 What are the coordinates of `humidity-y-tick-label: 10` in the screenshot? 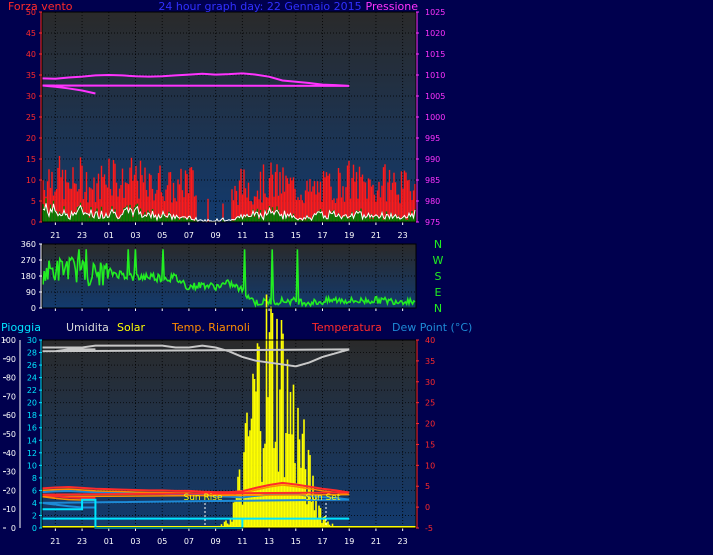 It's located at (11, 509).